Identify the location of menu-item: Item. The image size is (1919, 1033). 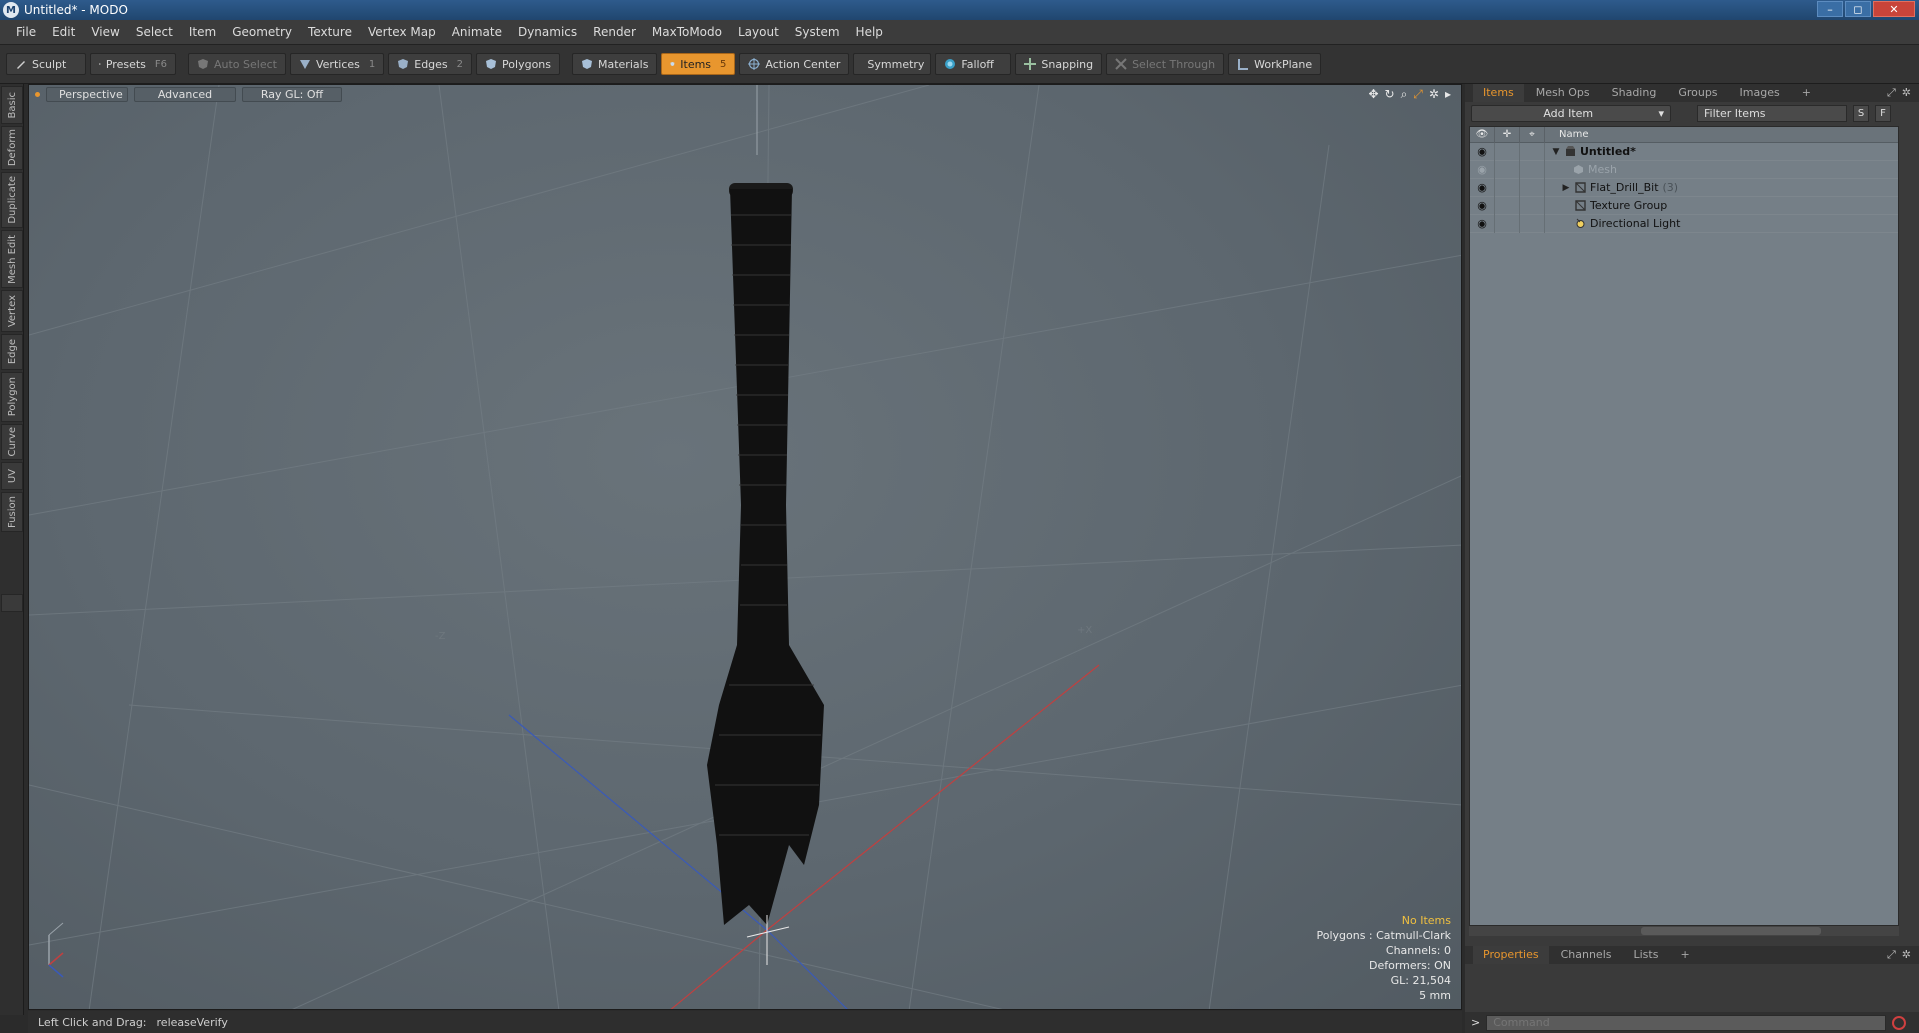
(202, 32).